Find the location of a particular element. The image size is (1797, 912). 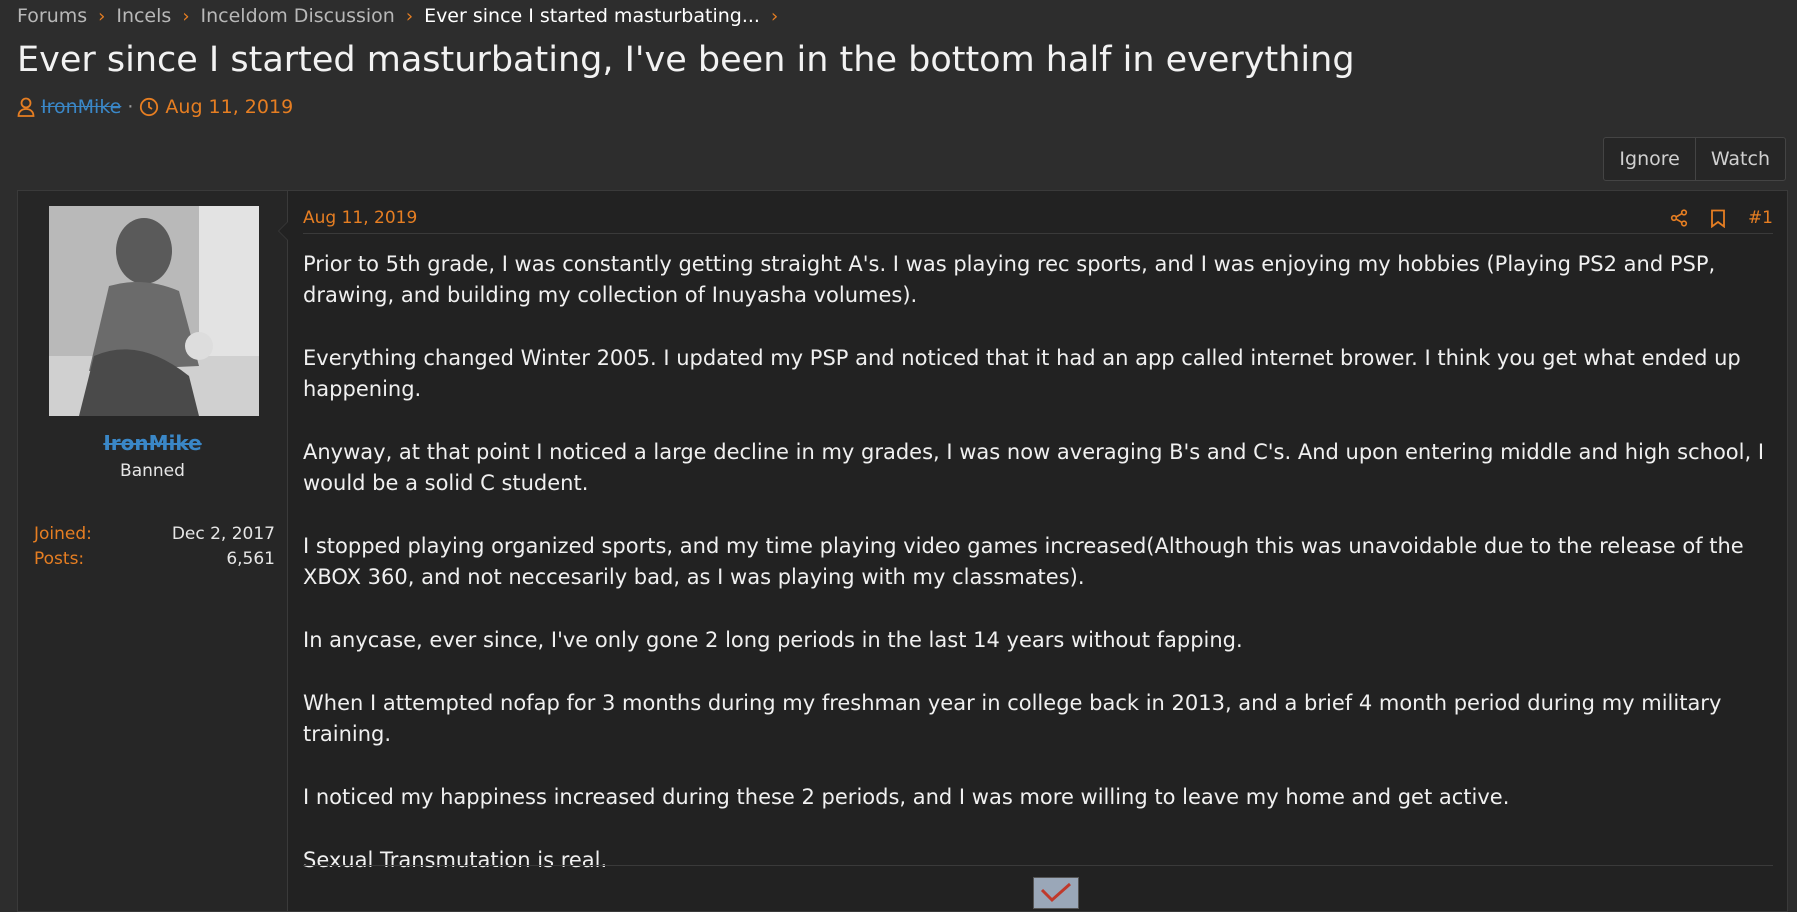

joined-value: Dec 2, 2017 is located at coordinates (223, 534).